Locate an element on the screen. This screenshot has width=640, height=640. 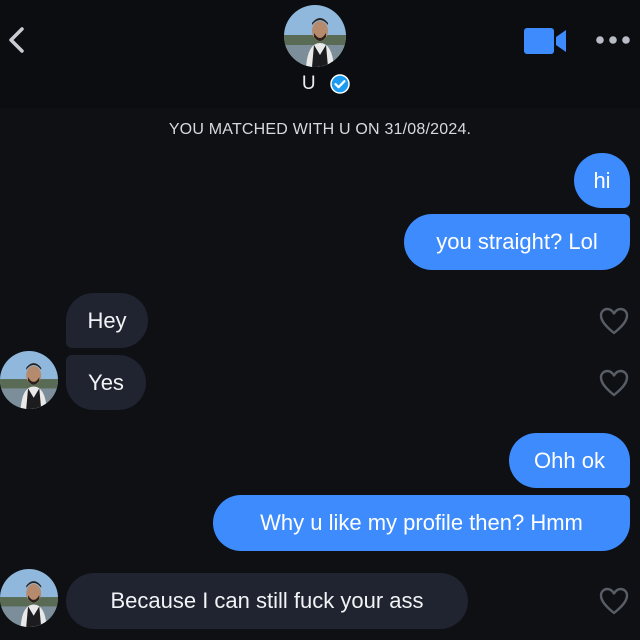
video-call-icon is located at coordinates (545, 41).